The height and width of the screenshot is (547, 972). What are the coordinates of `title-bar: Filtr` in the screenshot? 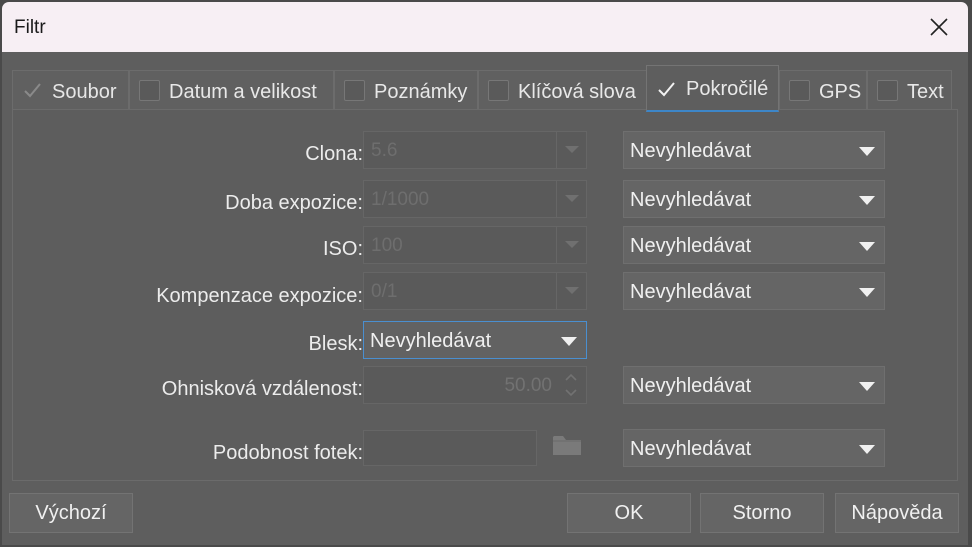 It's located at (485, 27).